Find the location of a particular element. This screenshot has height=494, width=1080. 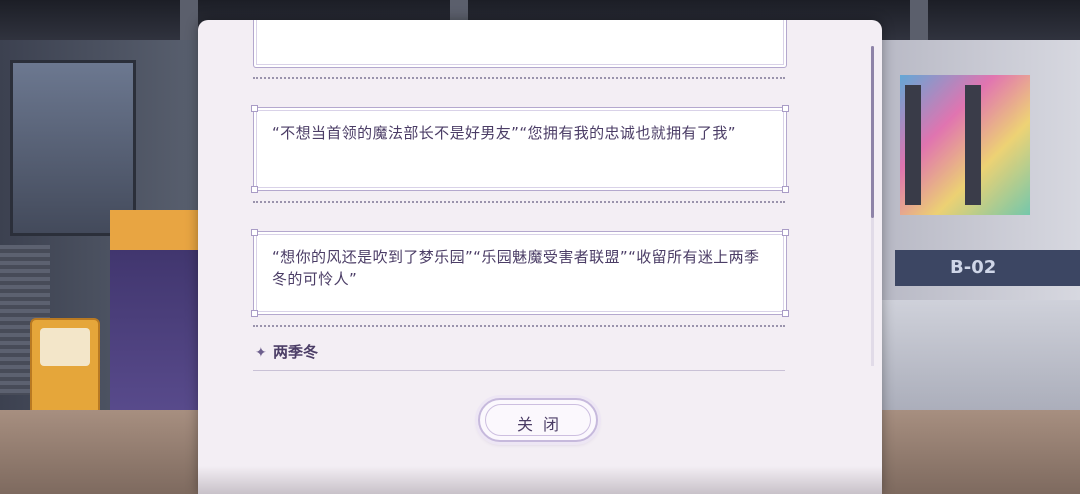

sparkle-icon: ✦ is located at coordinates (261, 353).